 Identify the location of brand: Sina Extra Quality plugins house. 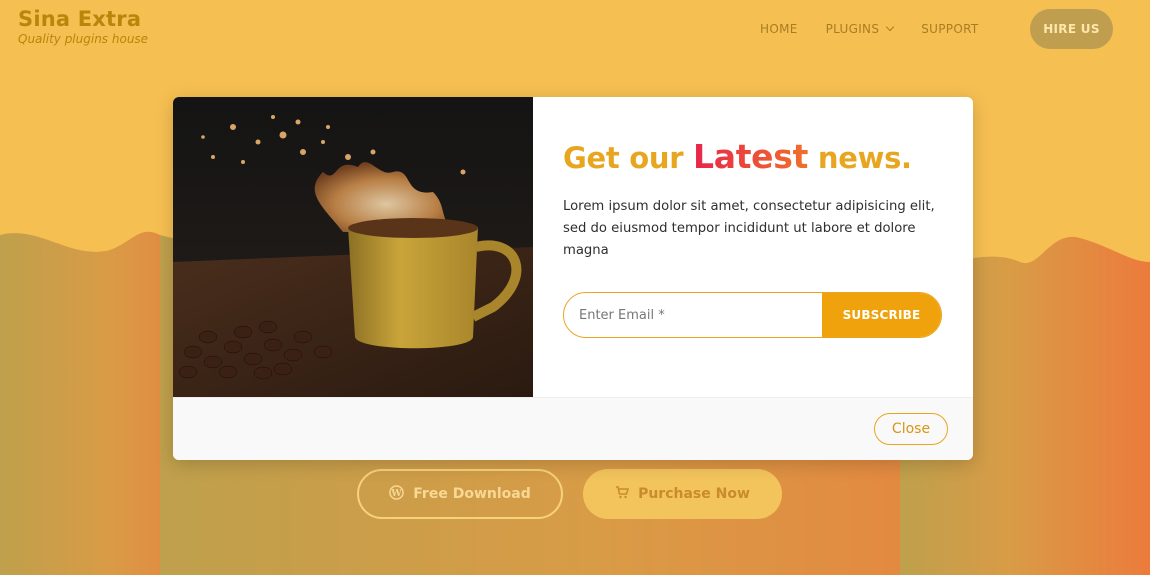
(83, 26).